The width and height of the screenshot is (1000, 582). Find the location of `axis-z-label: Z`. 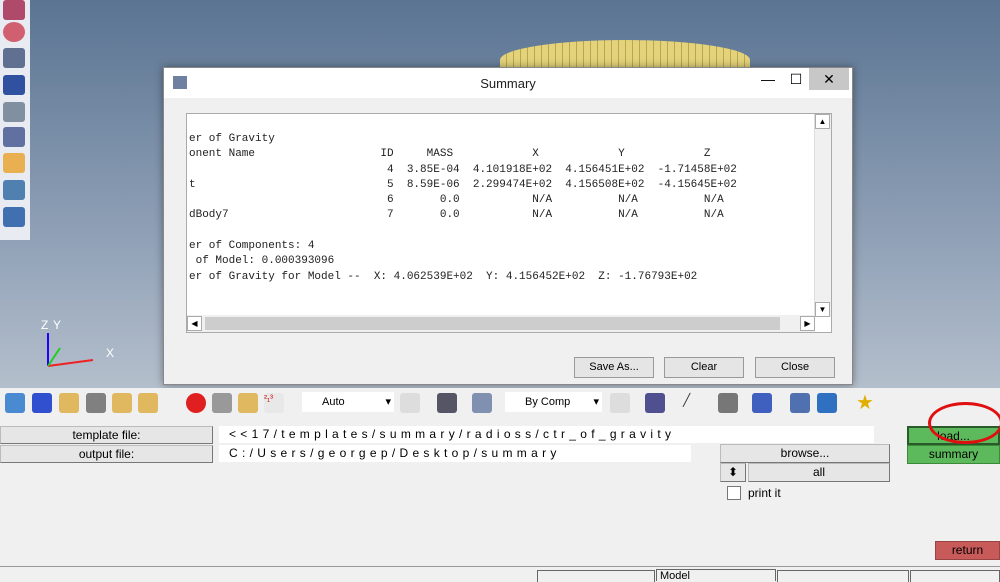

axis-z-label: Z is located at coordinates (45, 325).